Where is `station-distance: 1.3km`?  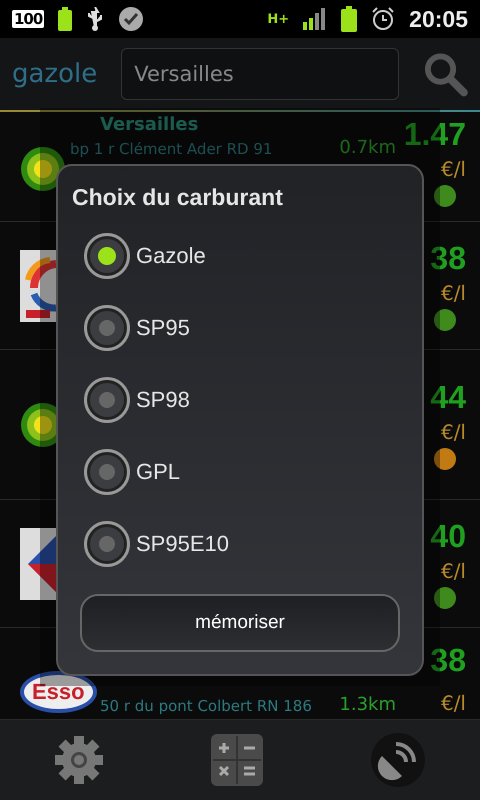 station-distance: 1.3km is located at coordinates (367, 704).